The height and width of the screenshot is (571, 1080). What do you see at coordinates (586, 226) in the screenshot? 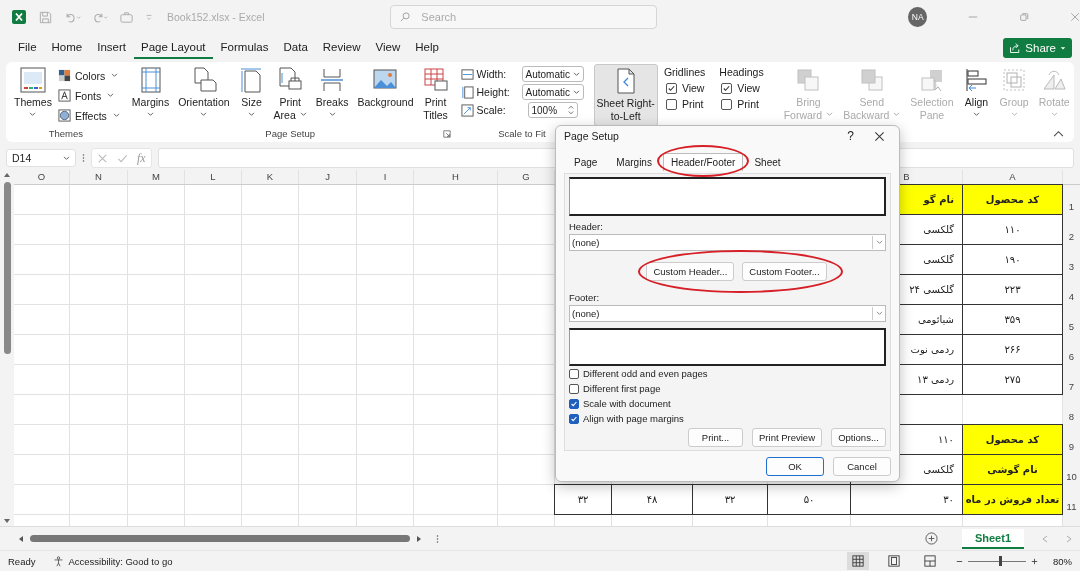
I see `field-label: Header:` at bounding box center [586, 226].